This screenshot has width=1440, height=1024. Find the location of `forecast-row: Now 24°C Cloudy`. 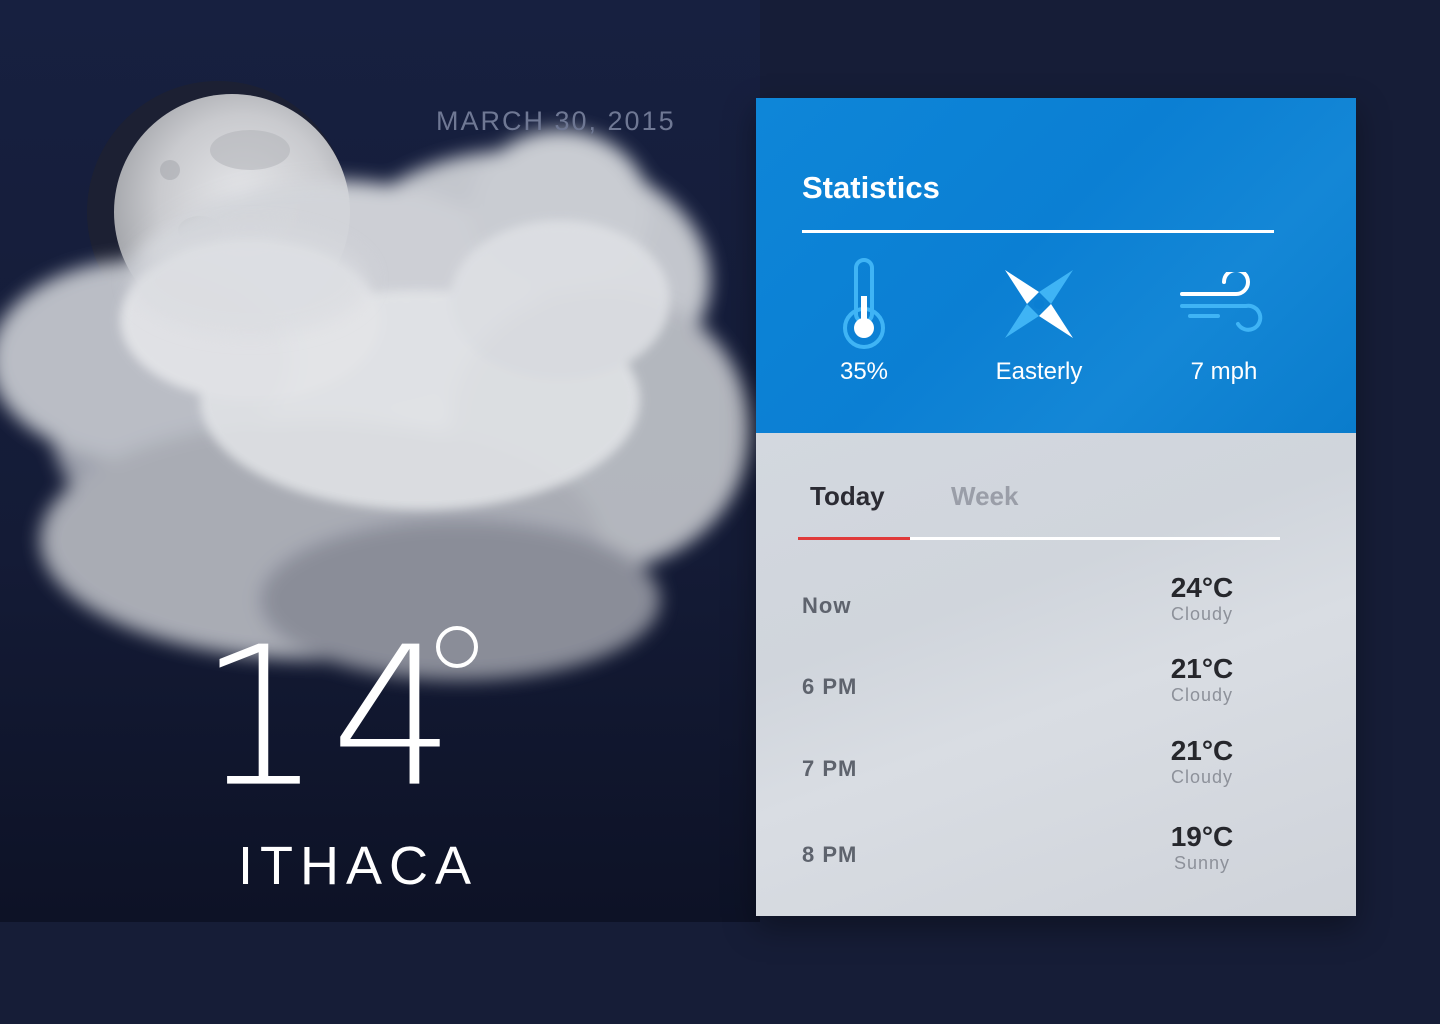

forecast-row: Now 24°C Cloudy is located at coordinates (1032, 603).